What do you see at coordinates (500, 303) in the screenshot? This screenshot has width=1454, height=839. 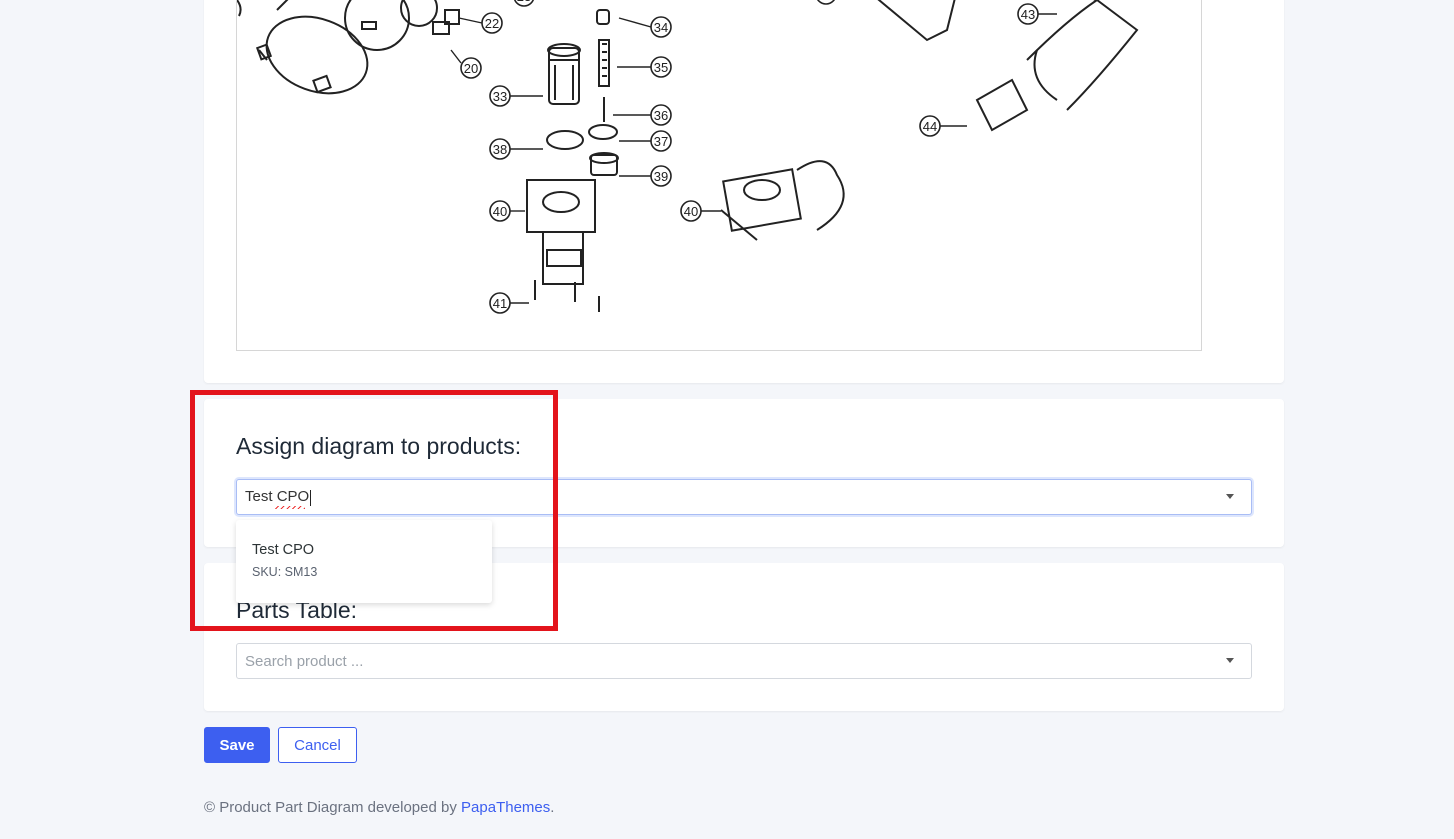 I see `callout-label: 41` at bounding box center [500, 303].